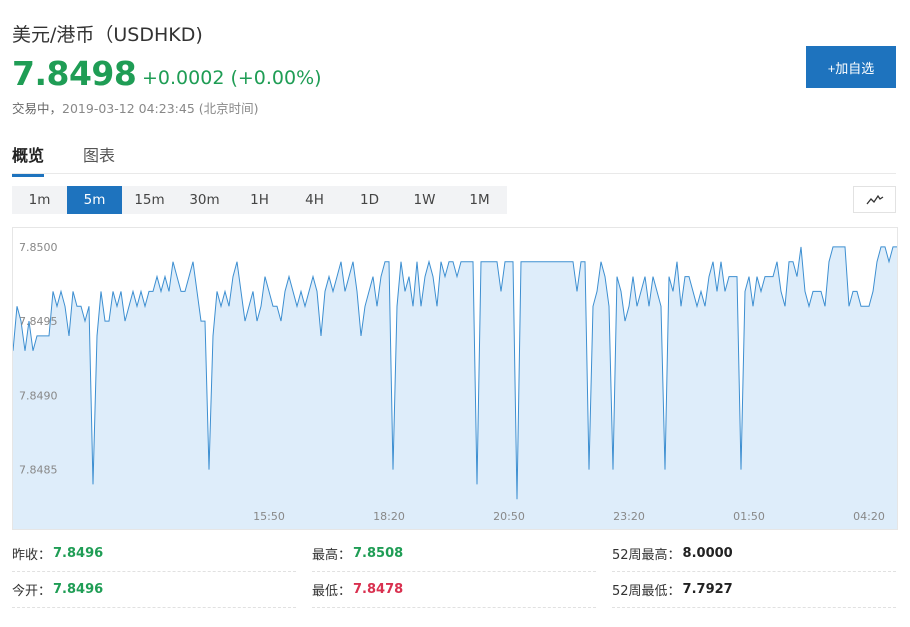  Describe the element at coordinates (149, 200) in the screenshot. I see `interval-15m: 15m` at that location.